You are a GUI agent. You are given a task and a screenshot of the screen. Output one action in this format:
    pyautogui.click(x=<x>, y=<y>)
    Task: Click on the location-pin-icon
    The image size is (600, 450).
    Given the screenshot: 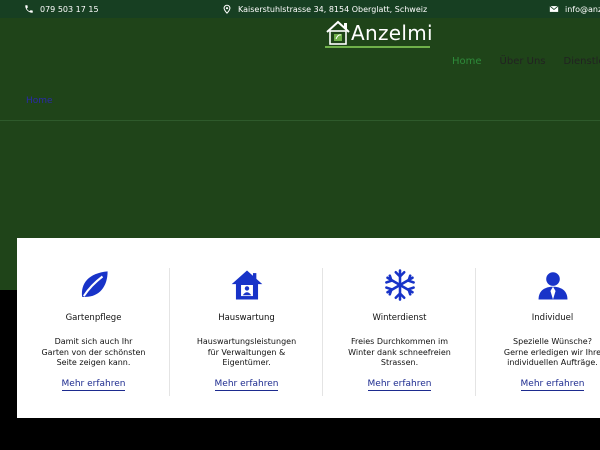 What is the action you would take?
    pyautogui.click(x=227, y=9)
    